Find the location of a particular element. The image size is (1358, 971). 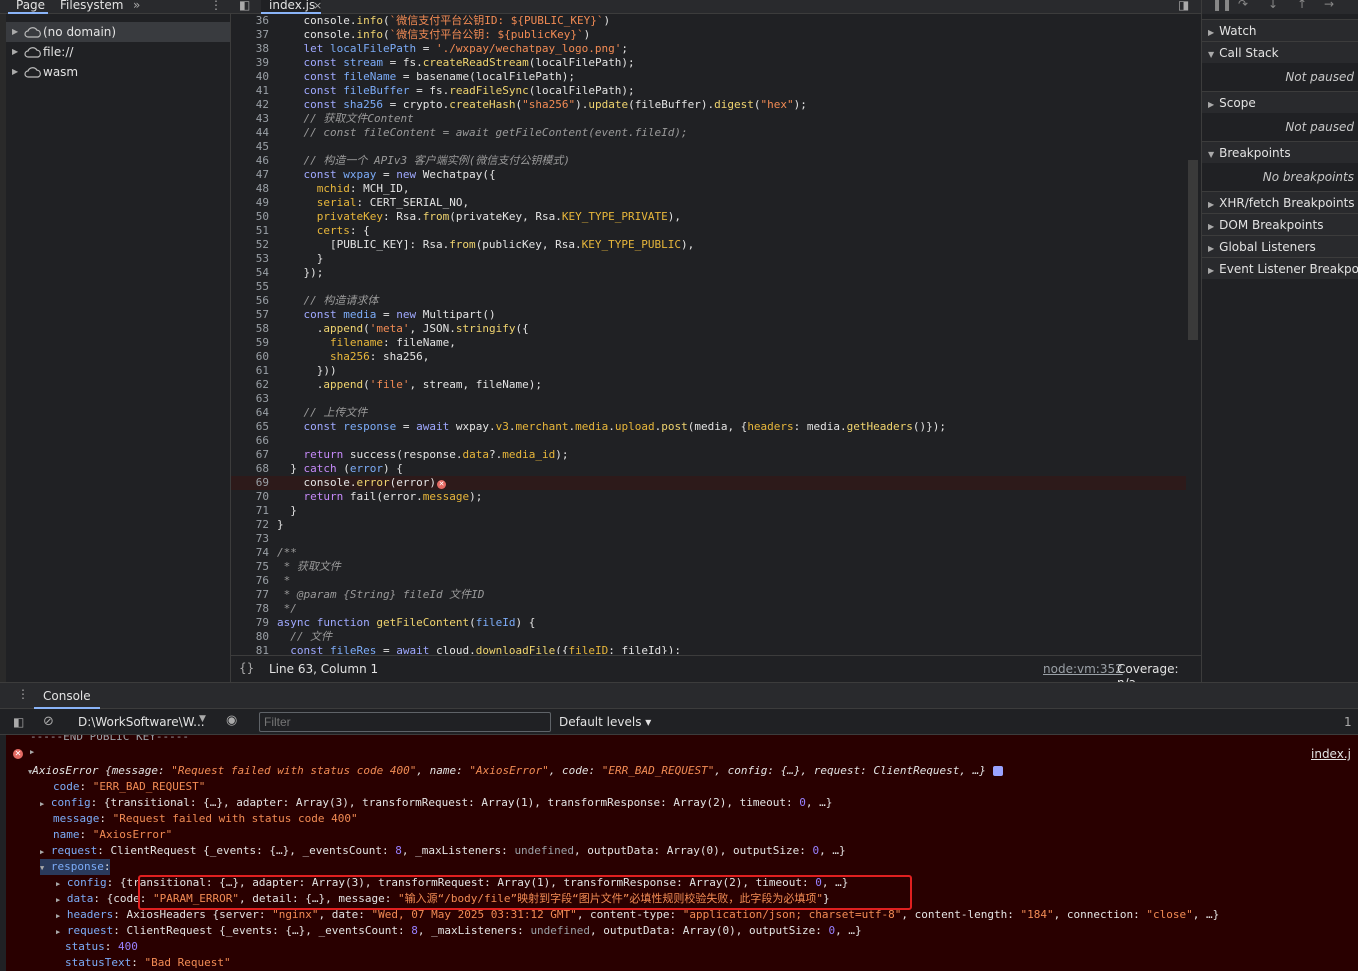

line-number: 40 is located at coordinates (251, 77).